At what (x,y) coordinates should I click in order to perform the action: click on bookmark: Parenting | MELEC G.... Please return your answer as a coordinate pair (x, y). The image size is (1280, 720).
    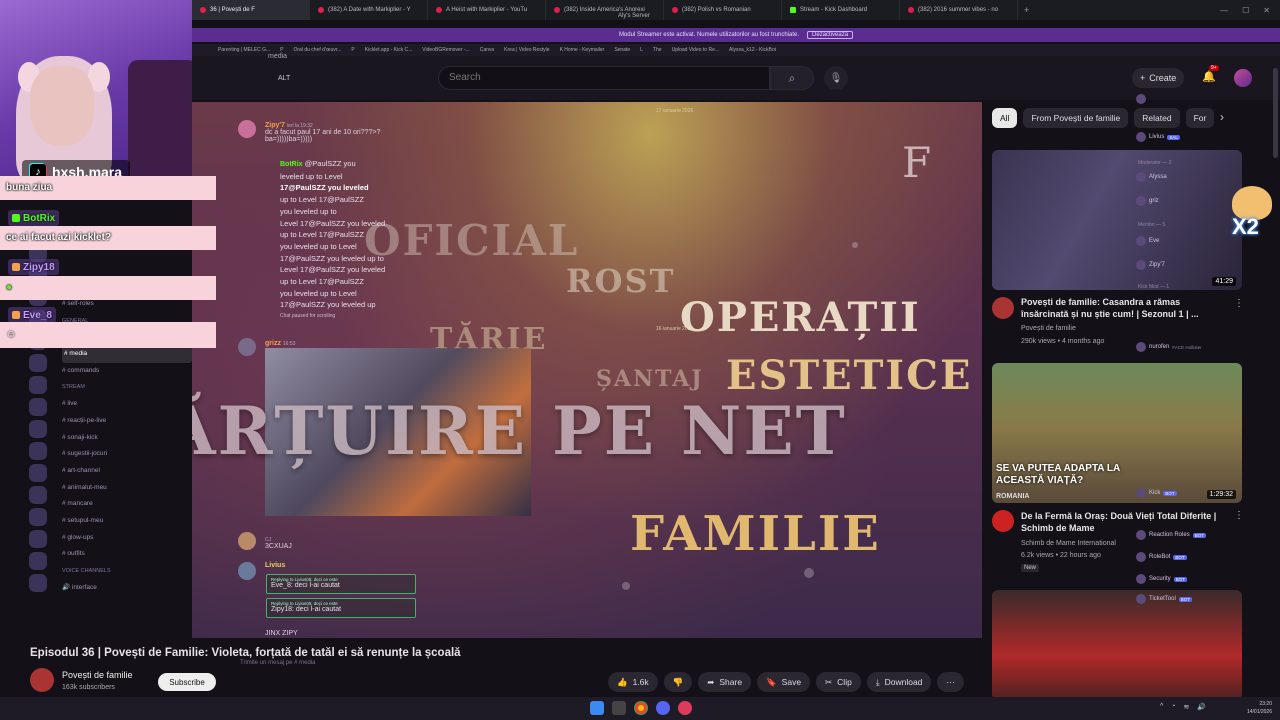
    Looking at the image, I should click on (244, 50).